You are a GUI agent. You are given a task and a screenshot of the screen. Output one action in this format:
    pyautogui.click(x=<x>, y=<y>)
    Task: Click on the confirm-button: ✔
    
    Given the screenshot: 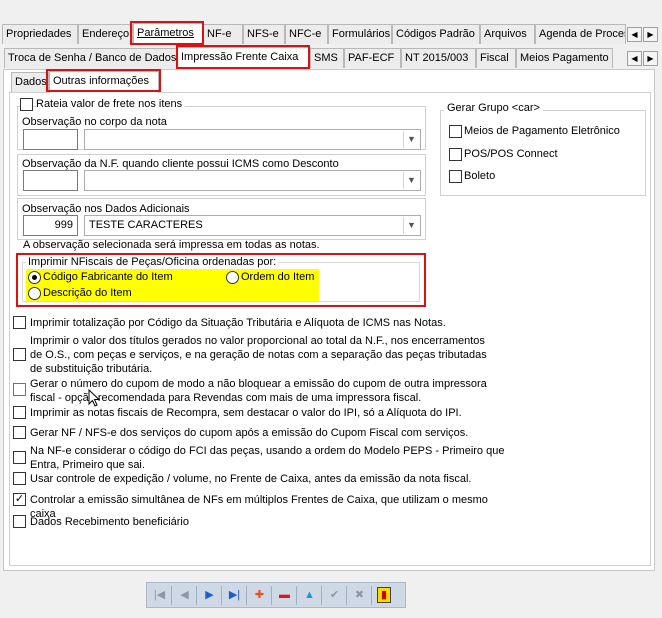 What is the action you would take?
    pyautogui.click(x=334, y=595)
    